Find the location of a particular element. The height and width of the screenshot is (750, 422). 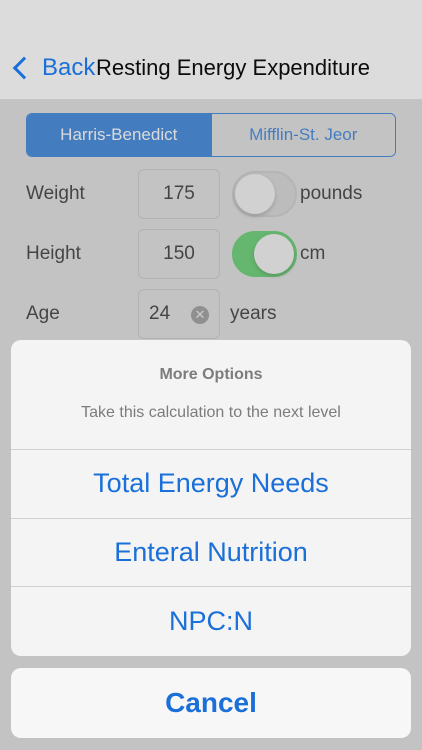

navigation-bar: Back Resting Energy Expenditure is located at coordinates (211, 50).